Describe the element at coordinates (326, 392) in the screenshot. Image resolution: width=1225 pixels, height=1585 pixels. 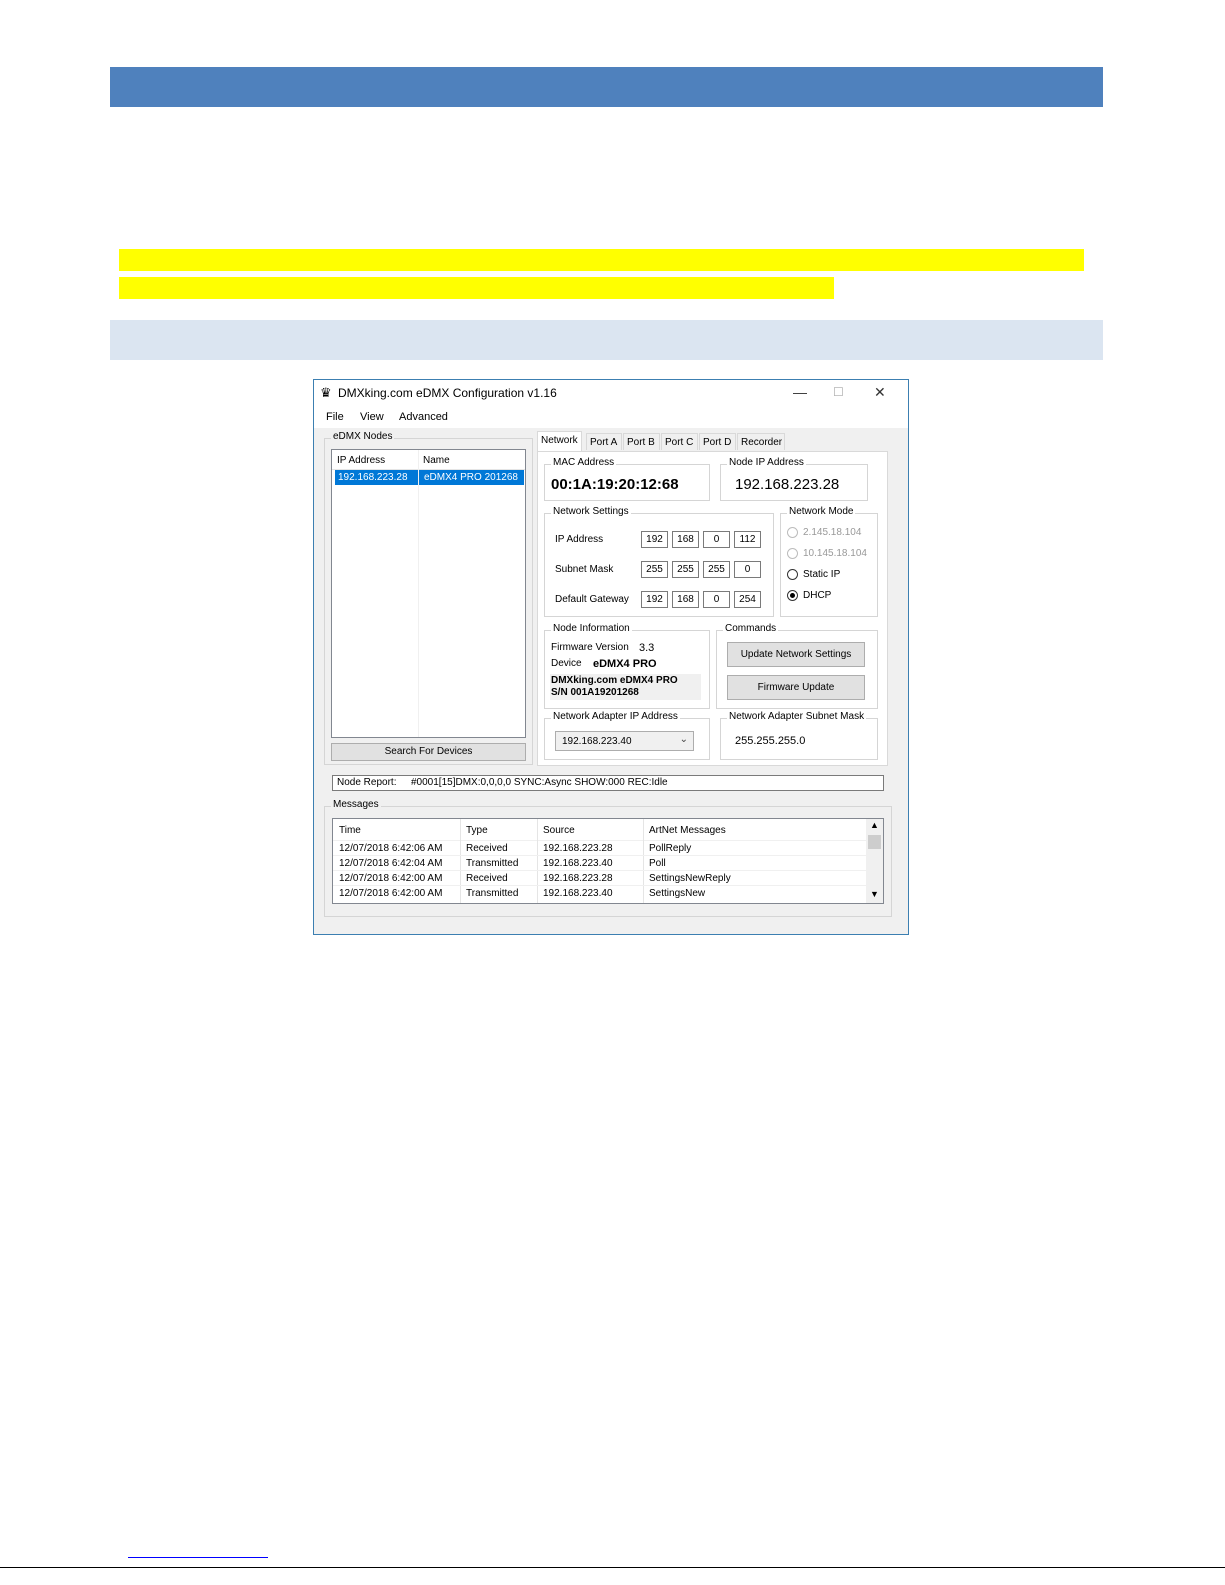
I see `app-crown-icon: ♛` at that location.